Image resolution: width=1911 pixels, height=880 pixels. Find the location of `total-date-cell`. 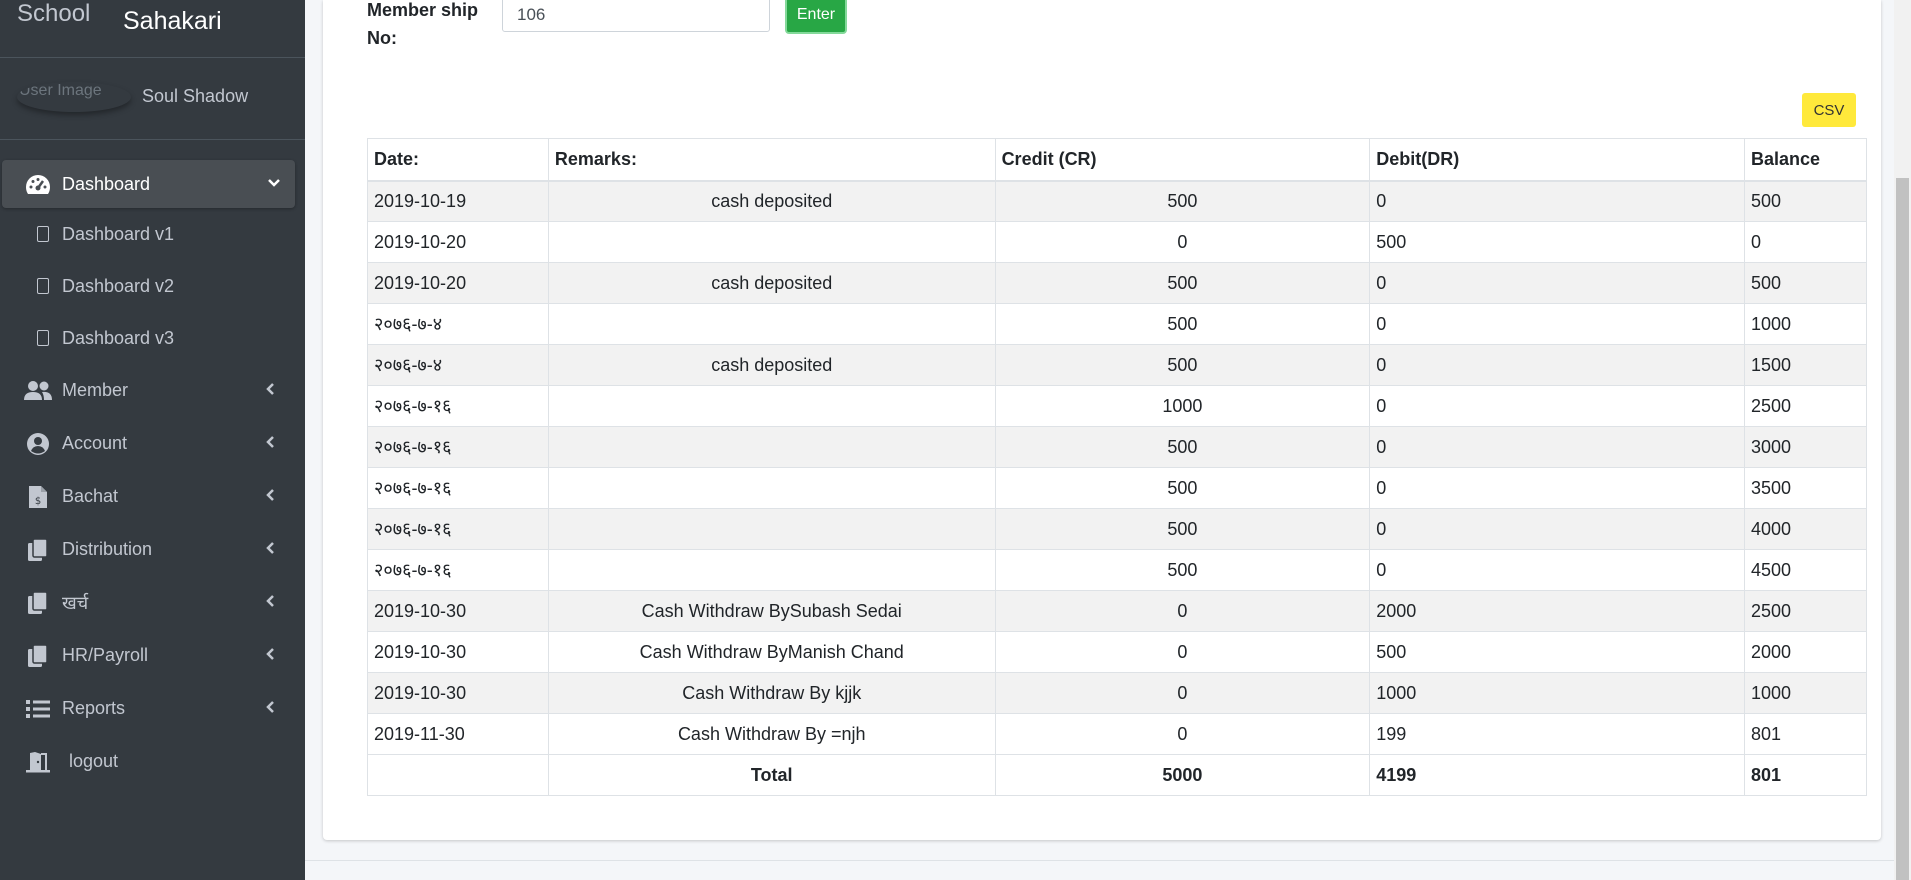

total-date-cell is located at coordinates (458, 775).